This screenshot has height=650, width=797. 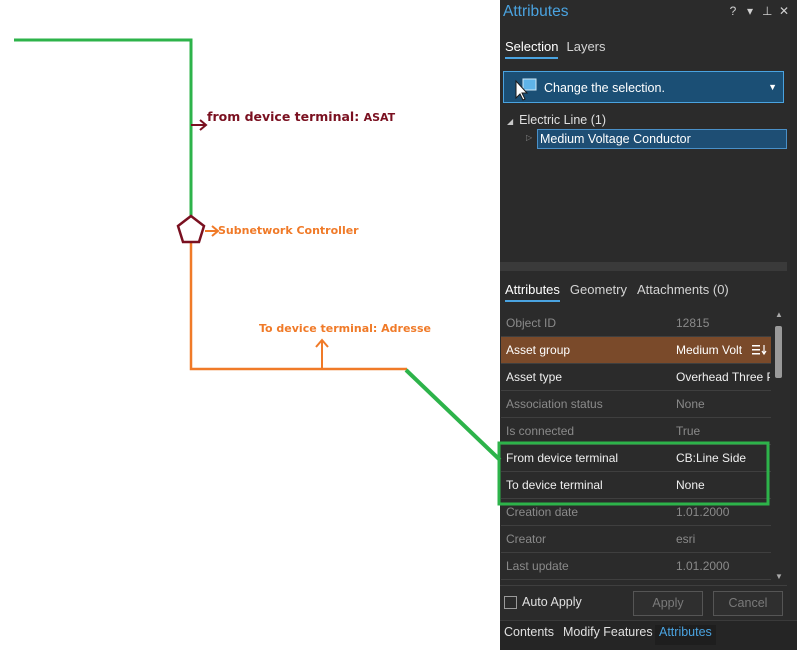 What do you see at coordinates (748, 603) in the screenshot?
I see `cancel-button: Cancel` at bounding box center [748, 603].